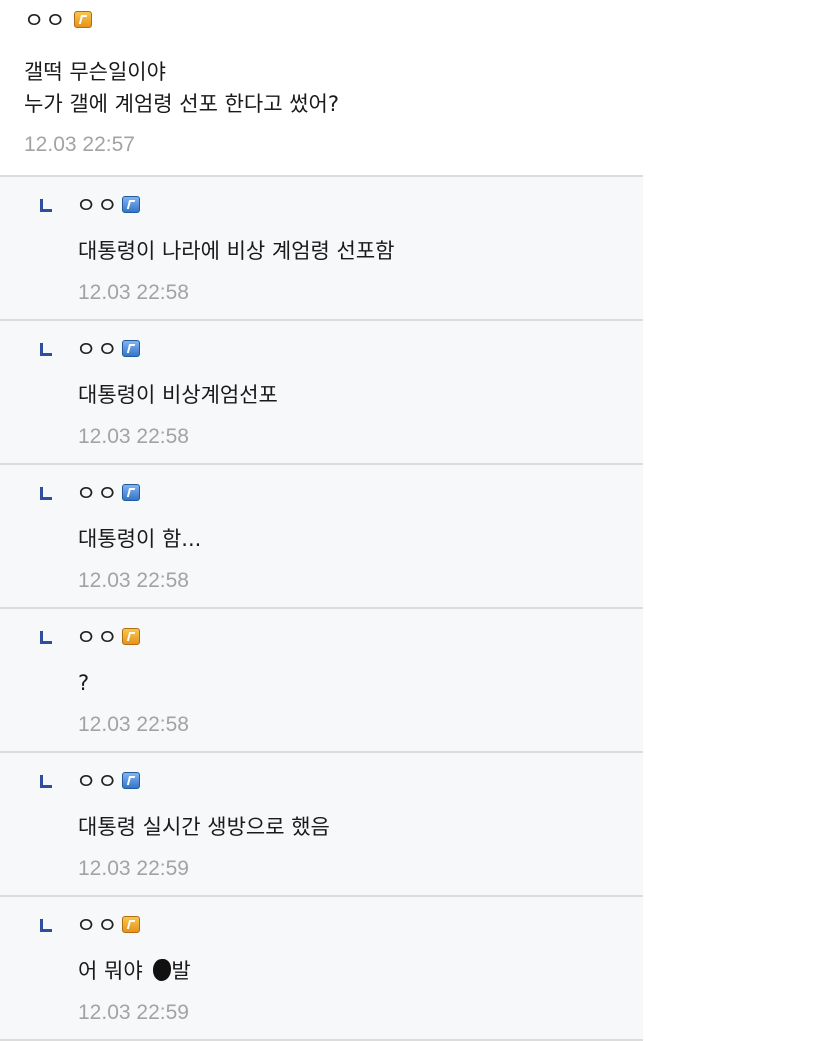  I want to click on comment-timestamp: 12.03 22:57, so click(79, 144).